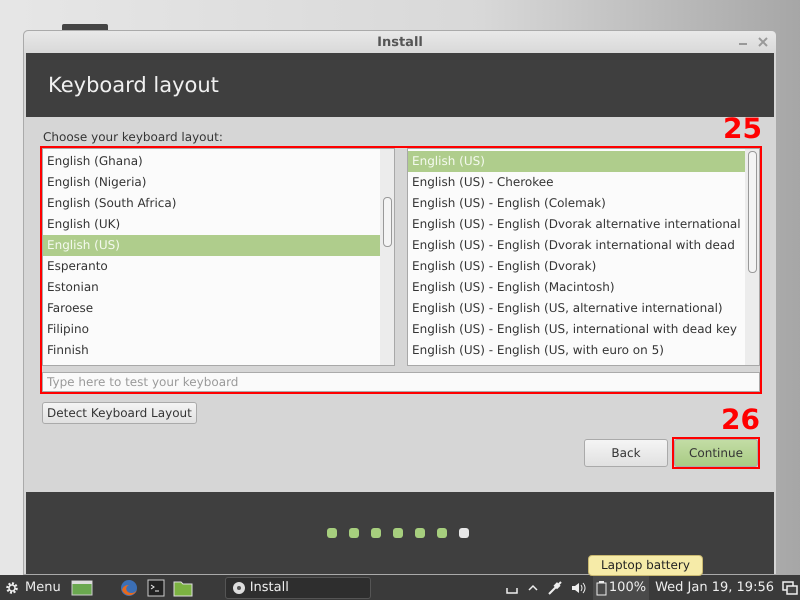 This screenshot has width=800, height=600. Describe the element at coordinates (211, 266) in the screenshot. I see `layout-item: Esperanto` at that location.